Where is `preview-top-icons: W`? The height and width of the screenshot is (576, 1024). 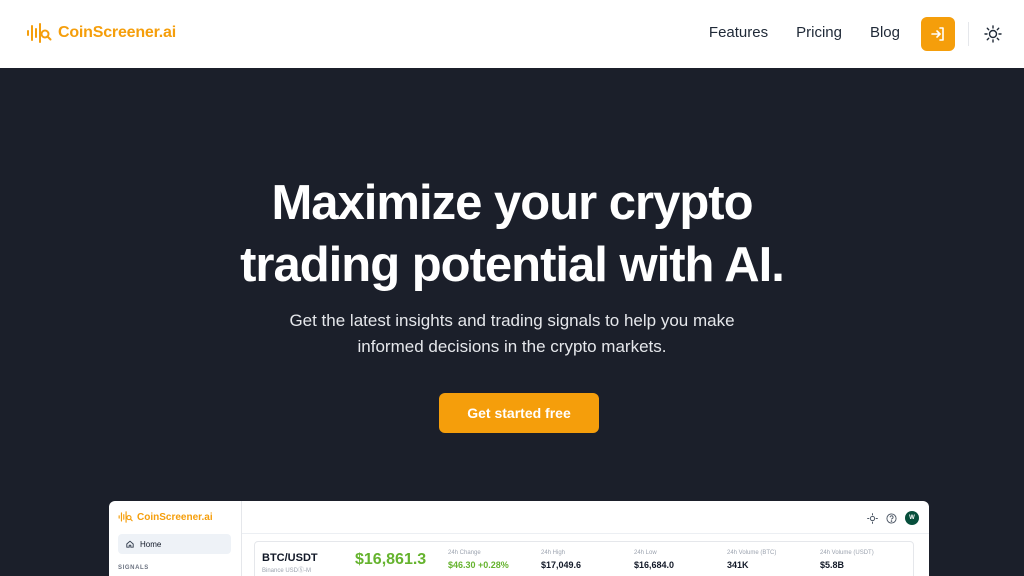
preview-top-icons: W is located at coordinates (893, 518).